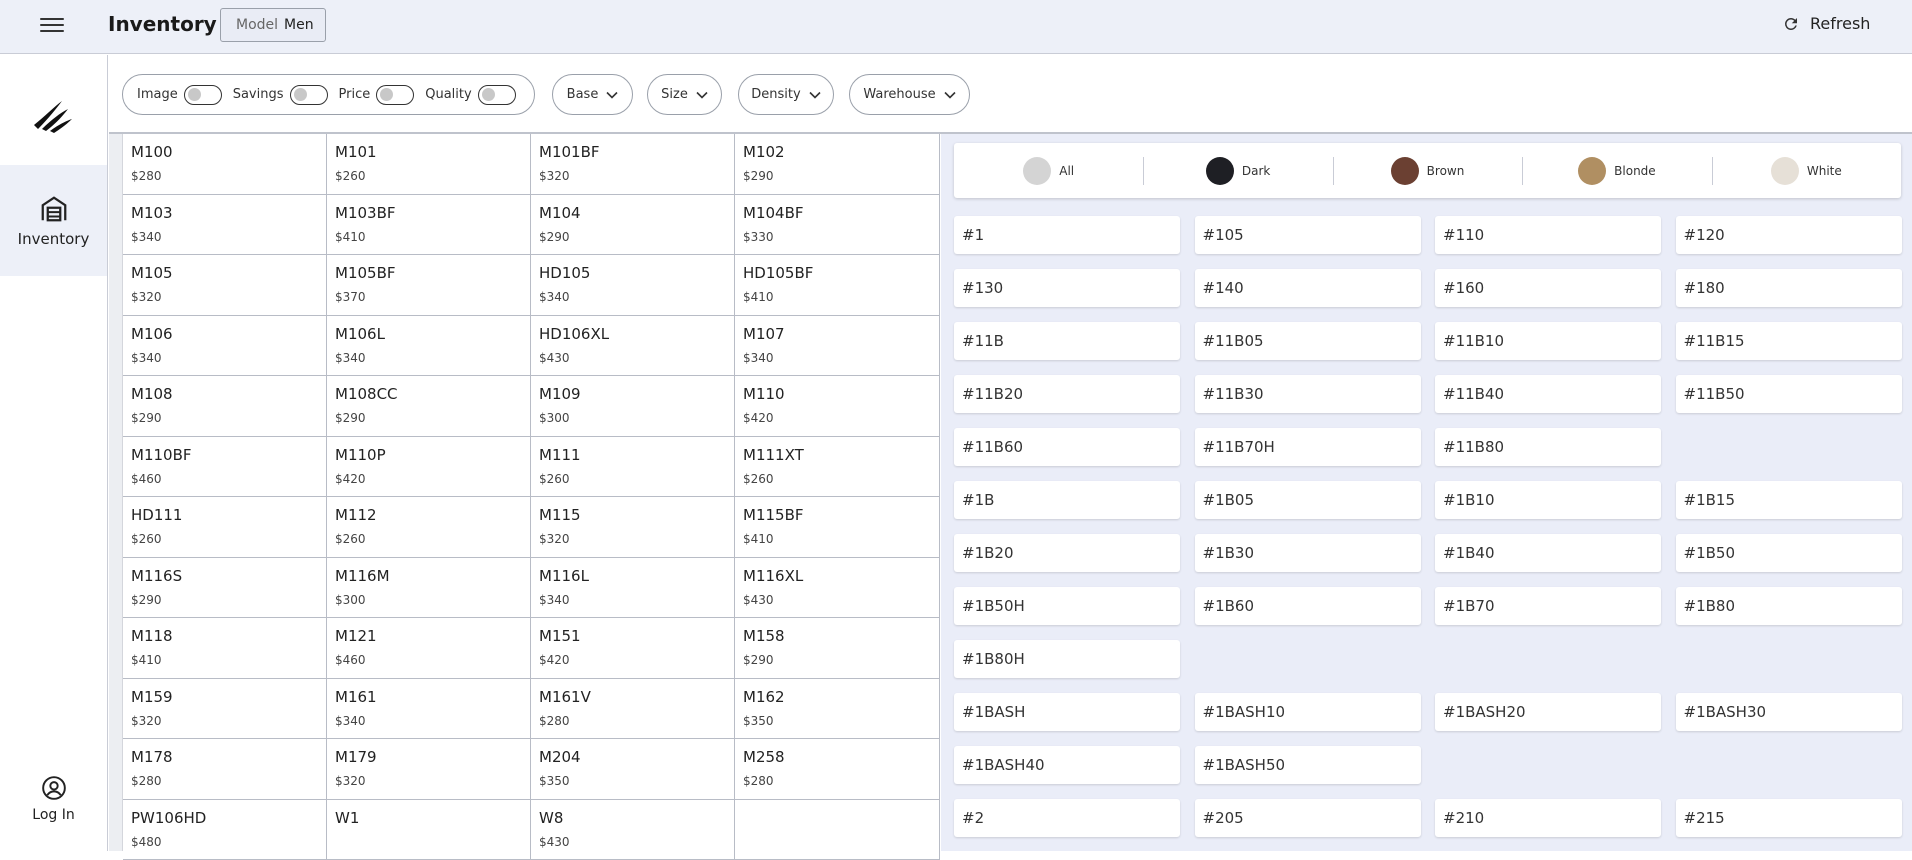  Describe the element at coordinates (1806, 171) in the screenshot. I see `swatch-white: White` at that location.